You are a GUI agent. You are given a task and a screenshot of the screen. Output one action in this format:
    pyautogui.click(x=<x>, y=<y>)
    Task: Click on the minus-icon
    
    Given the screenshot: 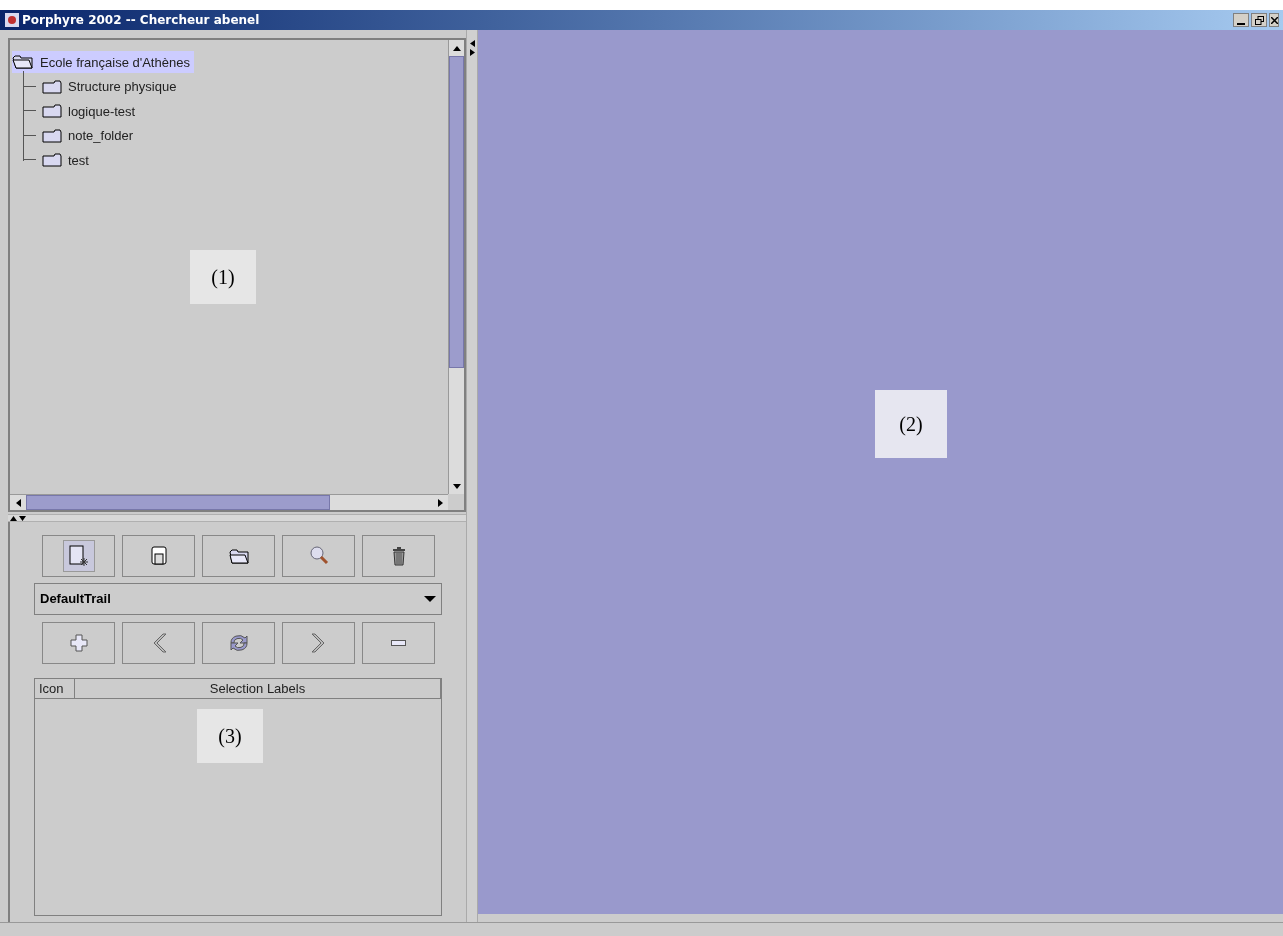 What is the action you would take?
    pyautogui.click(x=398, y=643)
    